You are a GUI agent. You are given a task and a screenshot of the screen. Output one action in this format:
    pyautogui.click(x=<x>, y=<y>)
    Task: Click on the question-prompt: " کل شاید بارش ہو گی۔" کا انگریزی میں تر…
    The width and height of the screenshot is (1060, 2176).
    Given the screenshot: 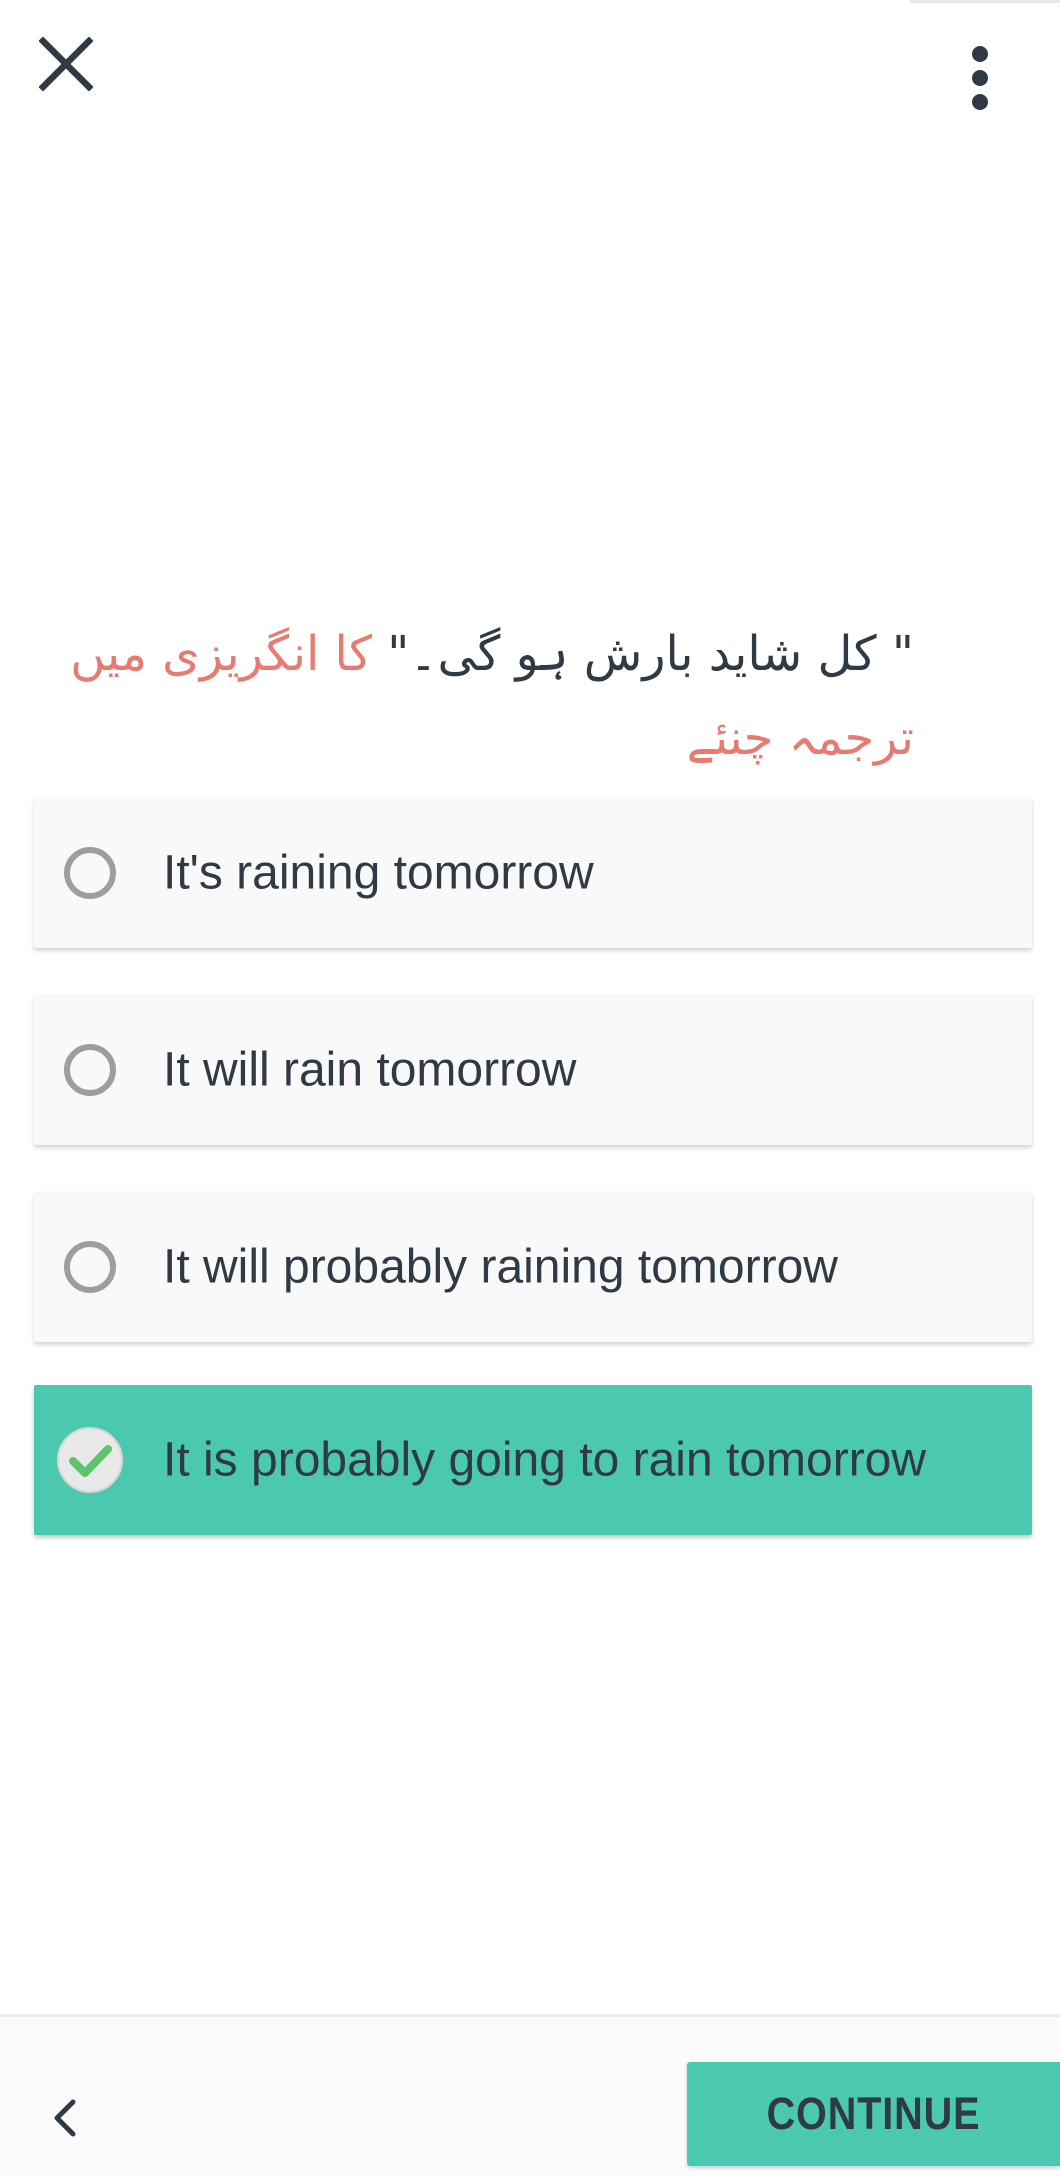 What is the action you would take?
    pyautogui.click(x=474, y=696)
    